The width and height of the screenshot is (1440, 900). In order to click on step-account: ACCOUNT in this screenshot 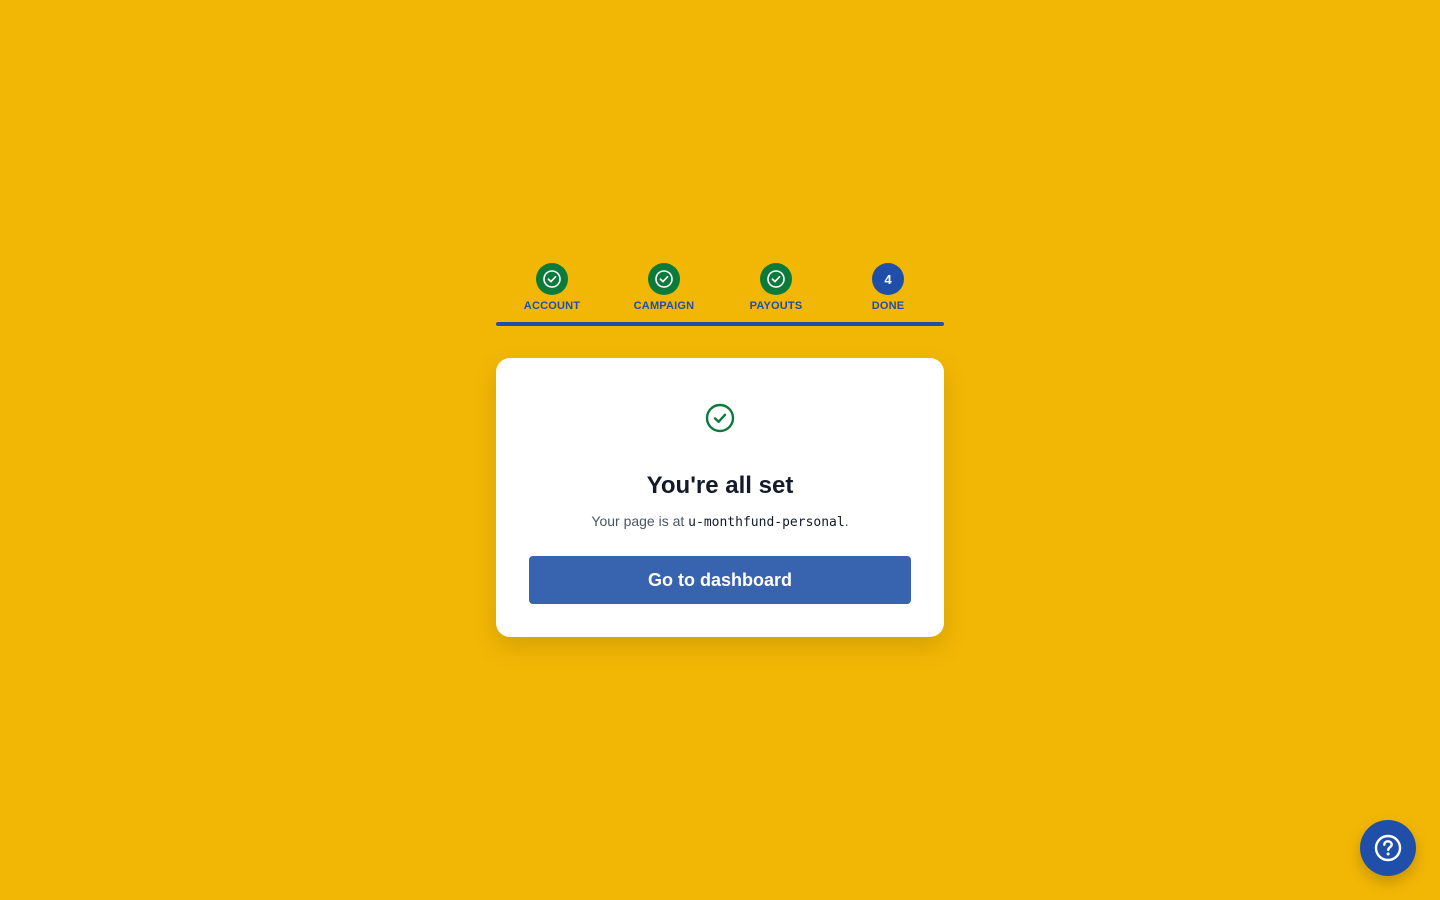, I will do `click(552, 288)`.